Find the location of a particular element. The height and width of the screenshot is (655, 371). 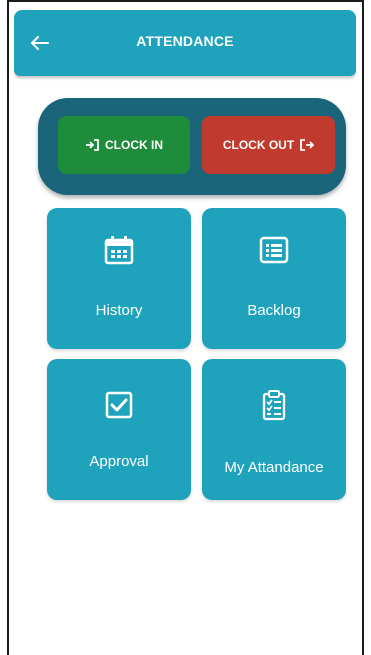

app-header: ATTENDANCE is located at coordinates (185, 43).